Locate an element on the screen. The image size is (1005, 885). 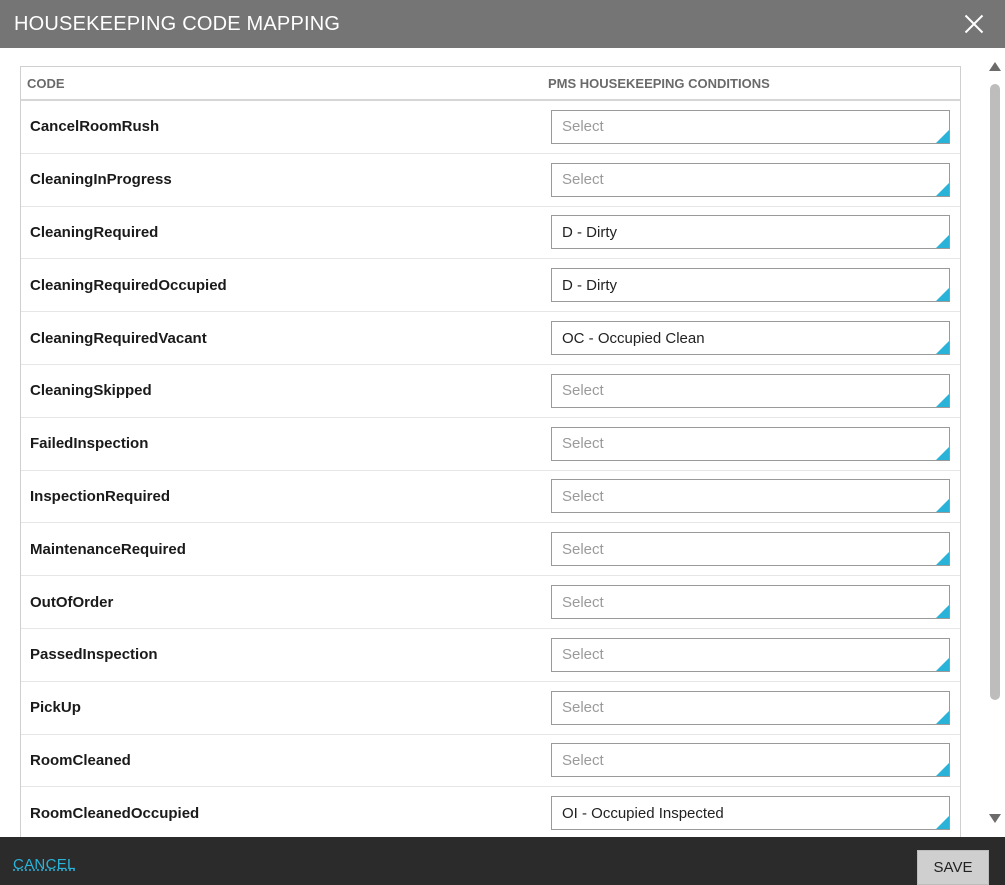
table-row: CleaningRequired D - Dirty is located at coordinates (490, 233).